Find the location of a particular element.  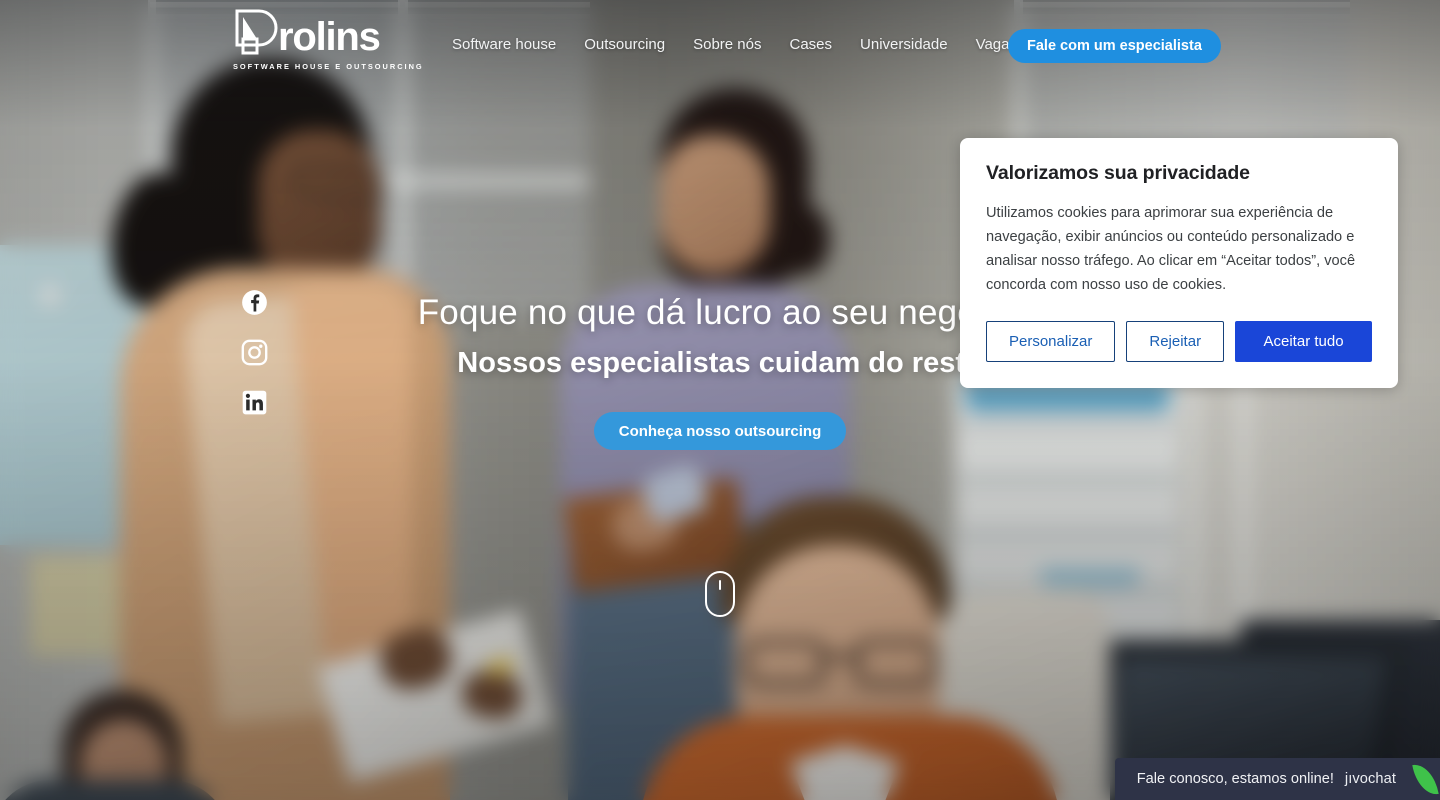

site-logo: rolins SOFTWARE HOUSE E OUTSOURCING is located at coordinates (328, 40).